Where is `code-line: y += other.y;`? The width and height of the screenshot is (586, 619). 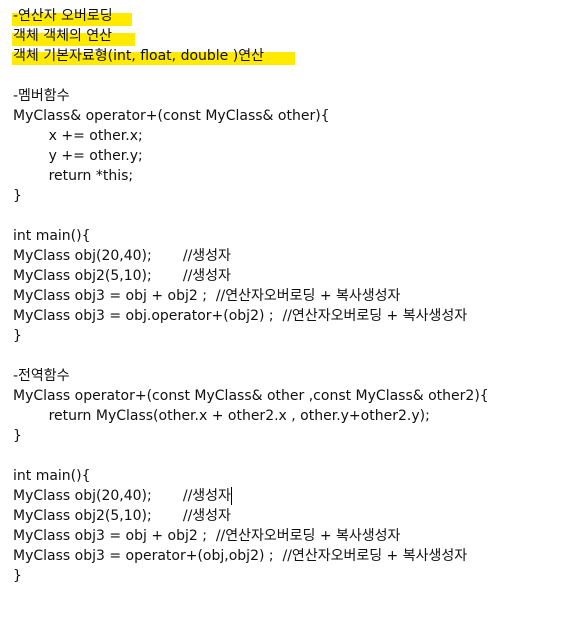
code-line: y += other.y; is located at coordinates (78, 156).